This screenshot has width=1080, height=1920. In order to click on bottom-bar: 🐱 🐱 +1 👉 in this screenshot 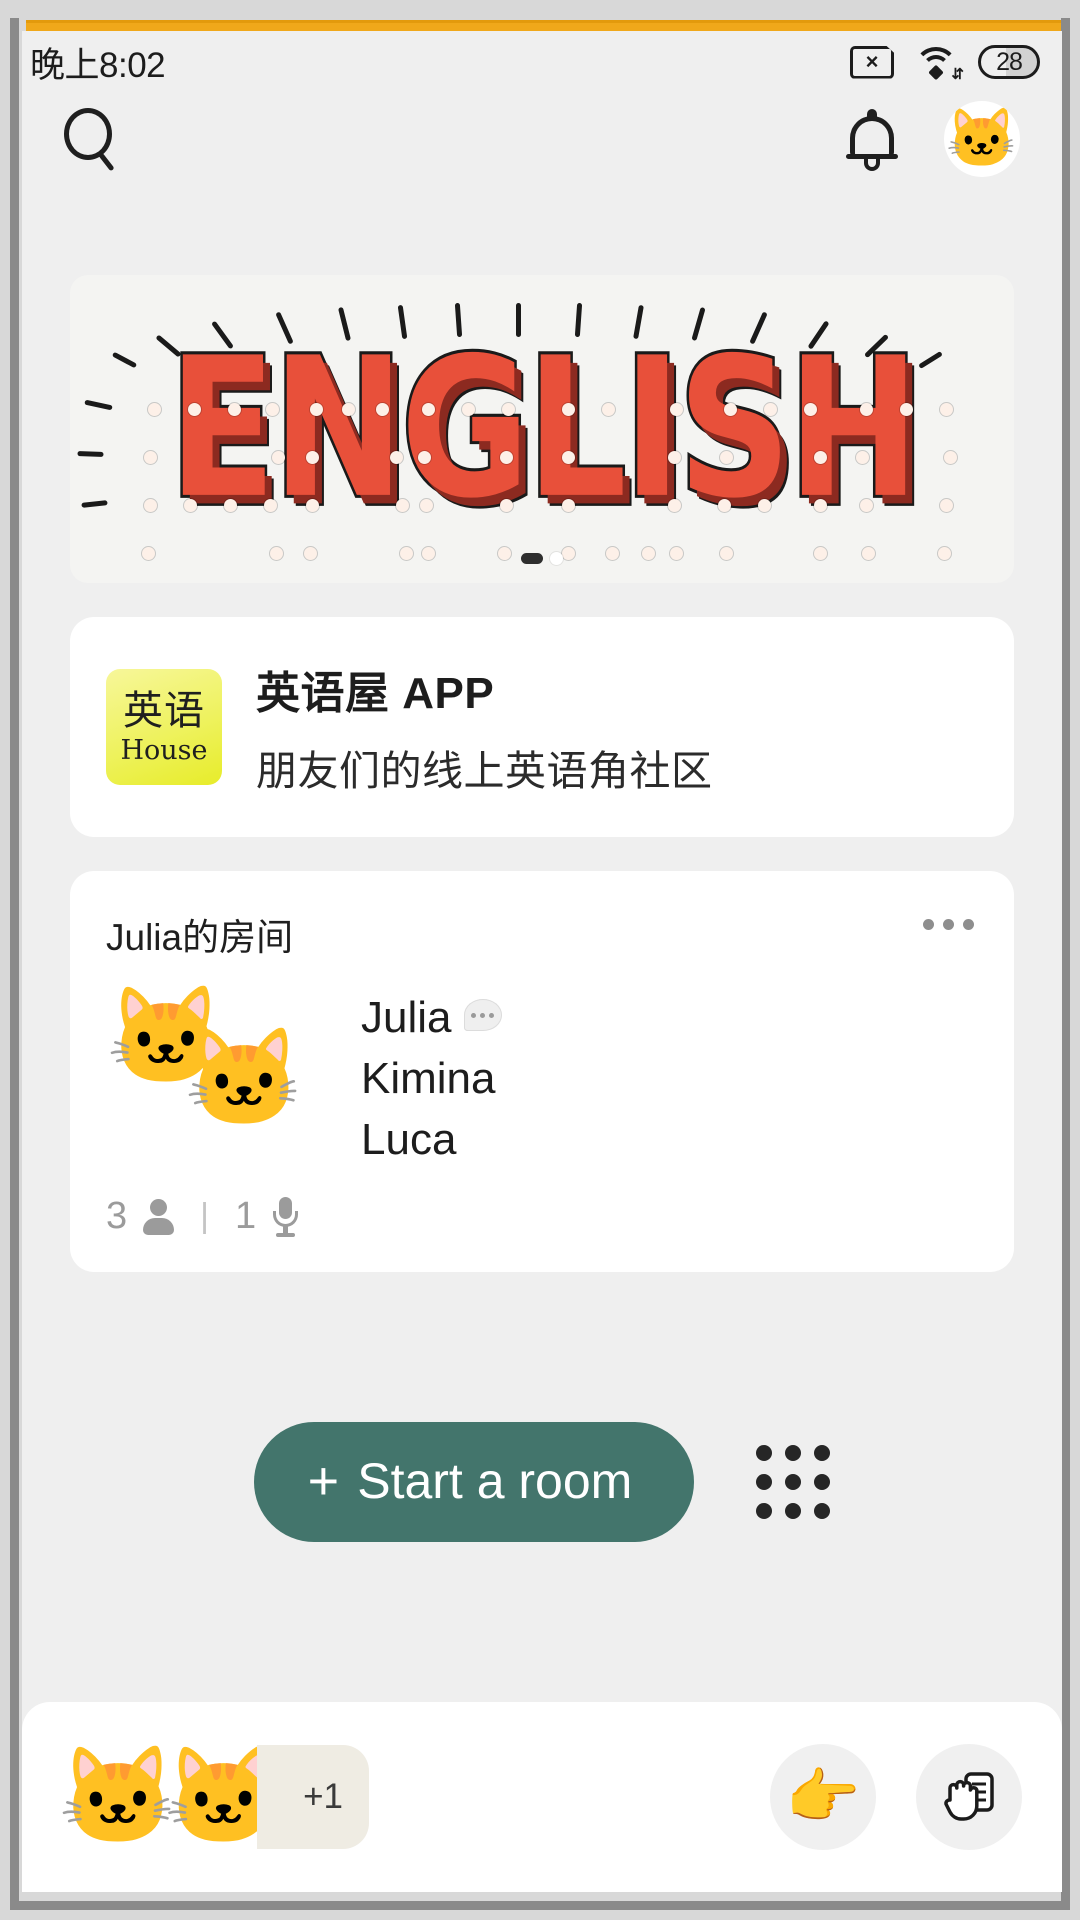, I will do `click(542, 1797)`.